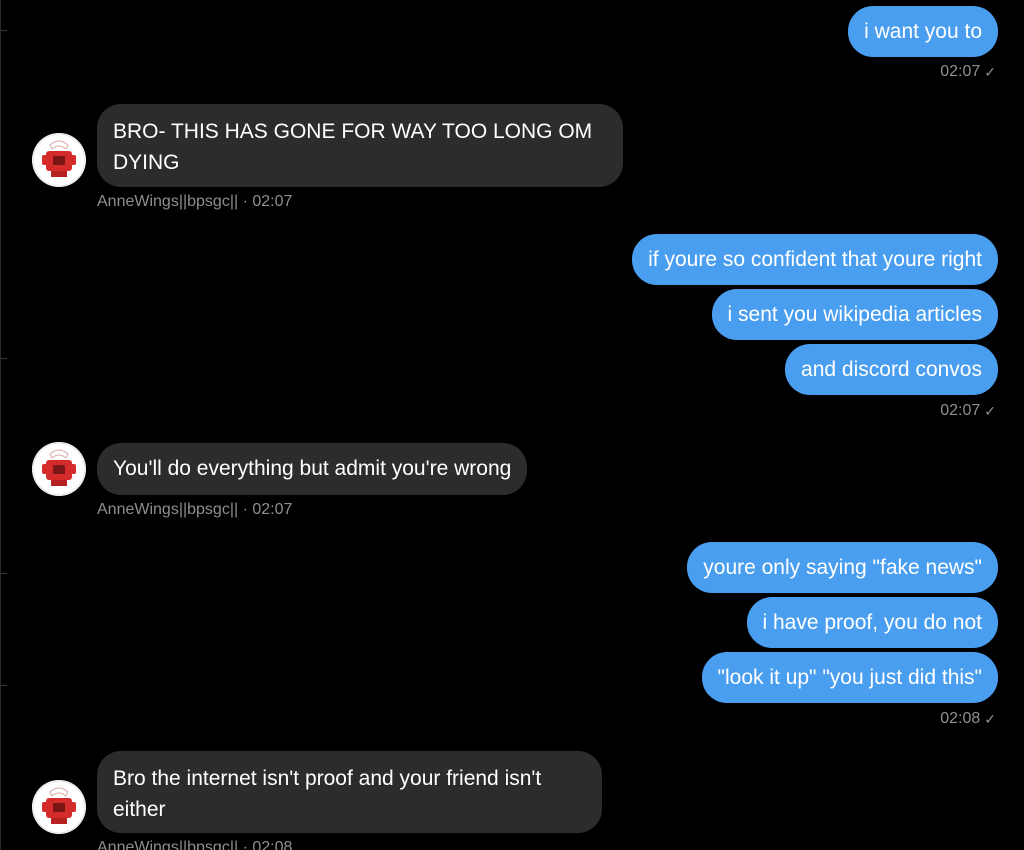  I want to click on outgoing-message: if youre so confident that youre right, so click(815, 259).